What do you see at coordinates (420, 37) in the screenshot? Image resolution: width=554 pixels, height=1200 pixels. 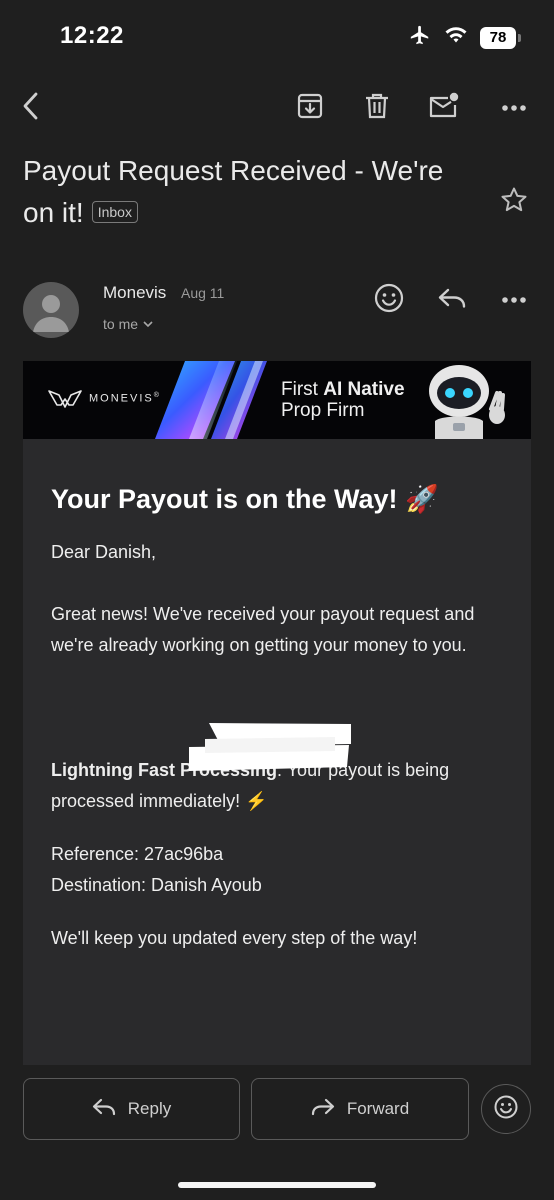 I see `airplane-icon` at bounding box center [420, 37].